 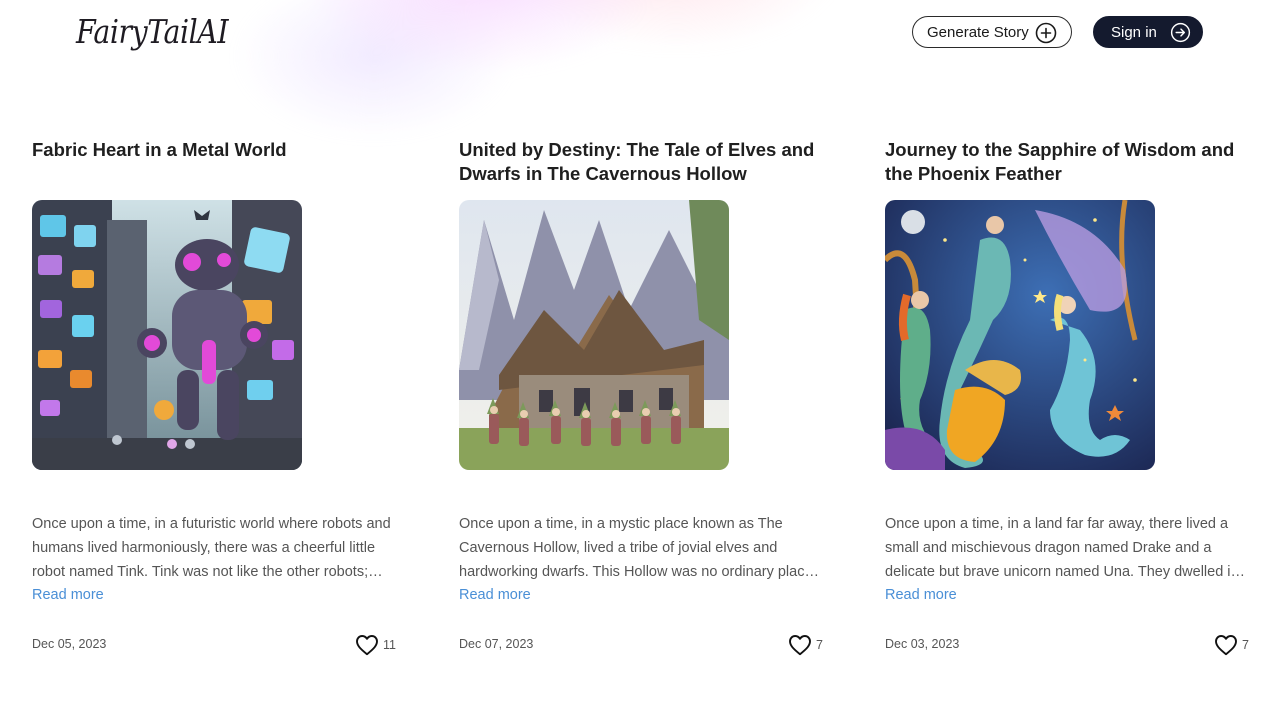 What do you see at coordinates (214, 163) in the screenshot?
I see `story-title: Fabric Heart in a Metal World` at bounding box center [214, 163].